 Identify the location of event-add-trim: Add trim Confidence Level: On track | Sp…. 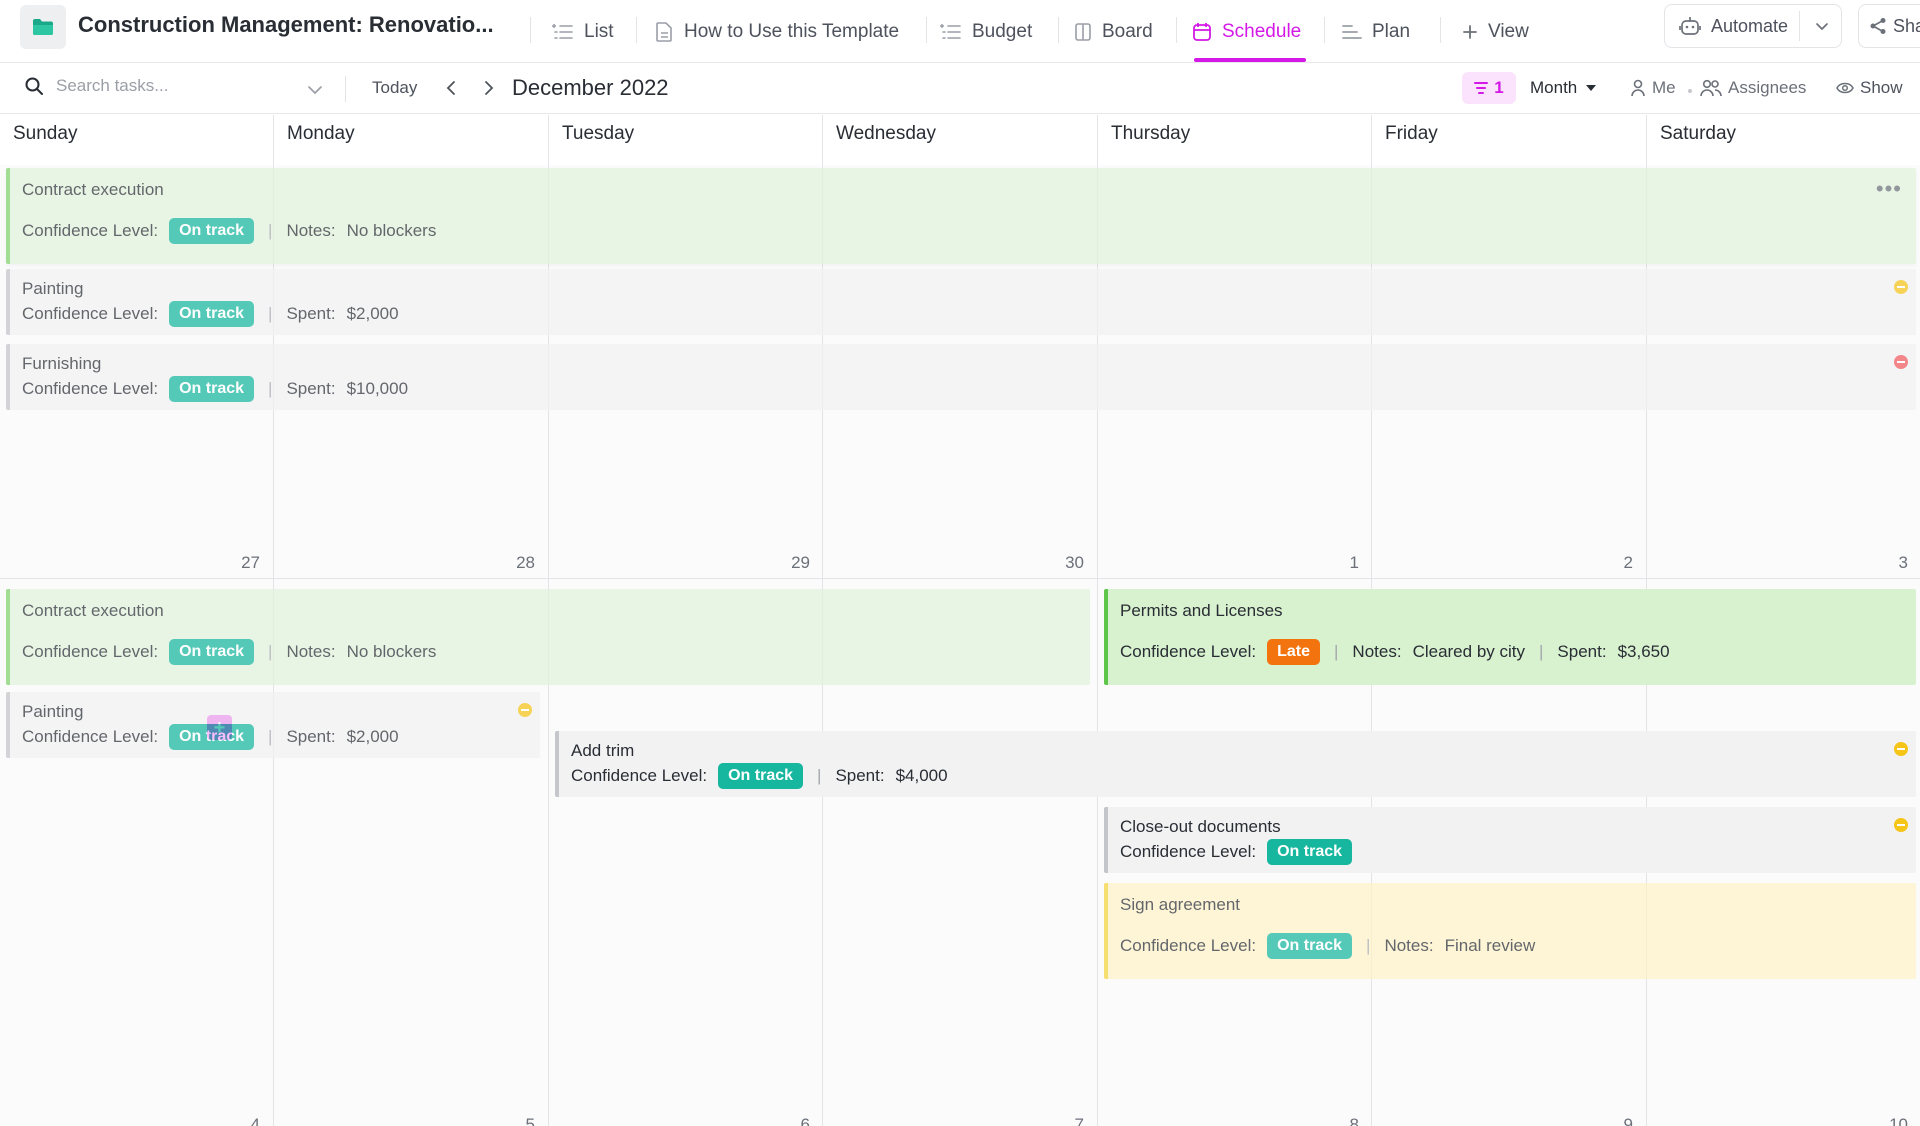
(1235, 764).